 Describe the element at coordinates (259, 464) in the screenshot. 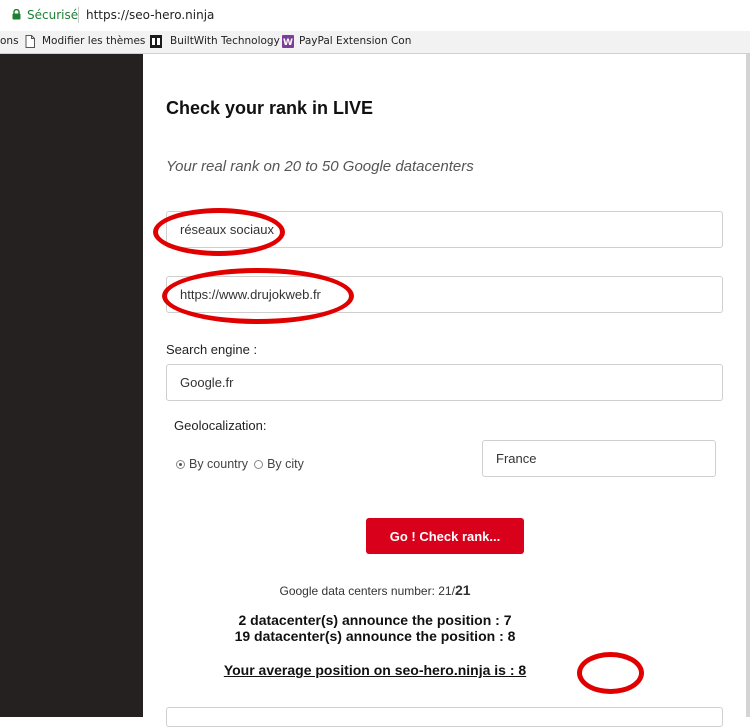

I see `radio-by-city` at that location.